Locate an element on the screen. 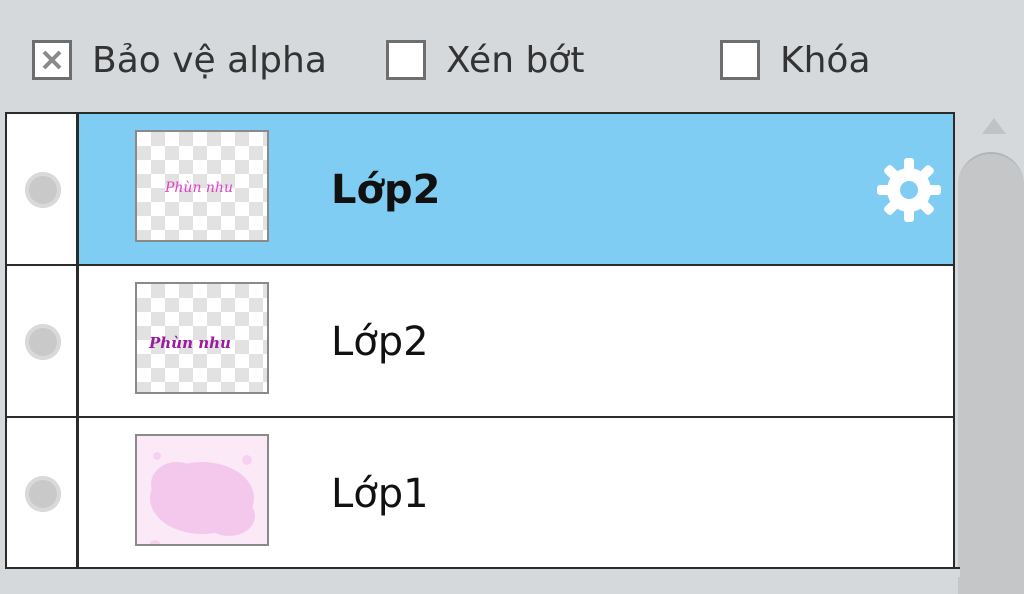  pink-cloud-graphic is located at coordinates (202, 498).